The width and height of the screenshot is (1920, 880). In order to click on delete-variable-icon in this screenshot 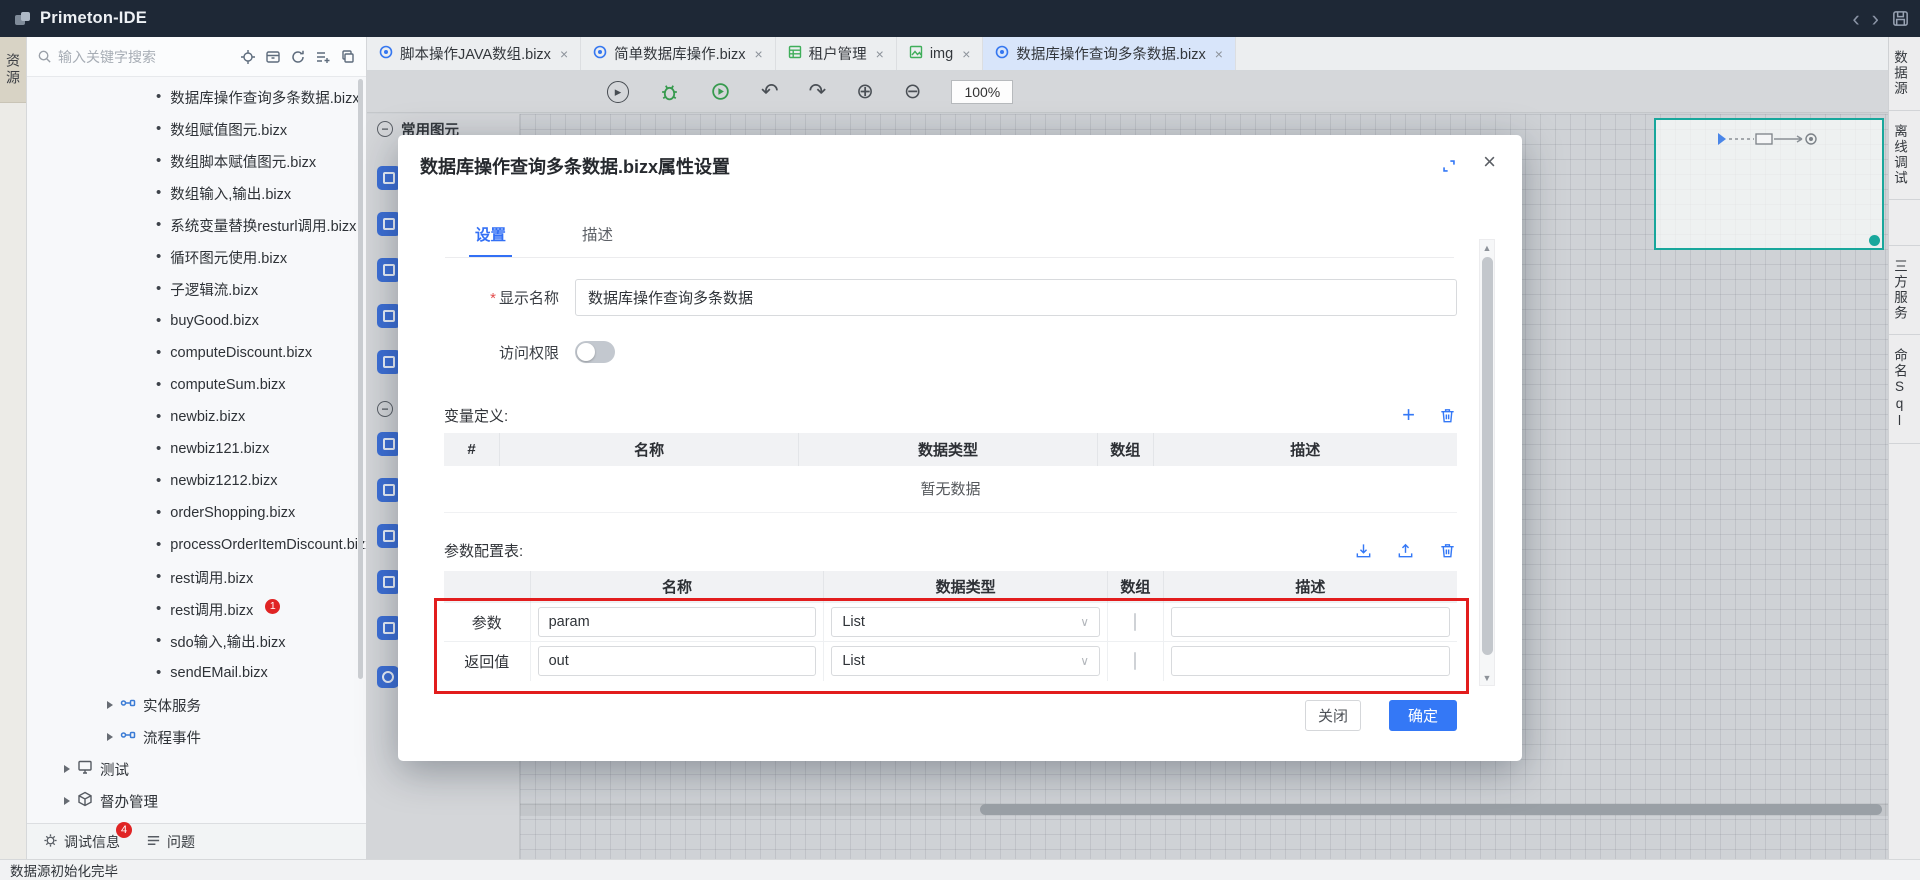, I will do `click(1447, 415)`.